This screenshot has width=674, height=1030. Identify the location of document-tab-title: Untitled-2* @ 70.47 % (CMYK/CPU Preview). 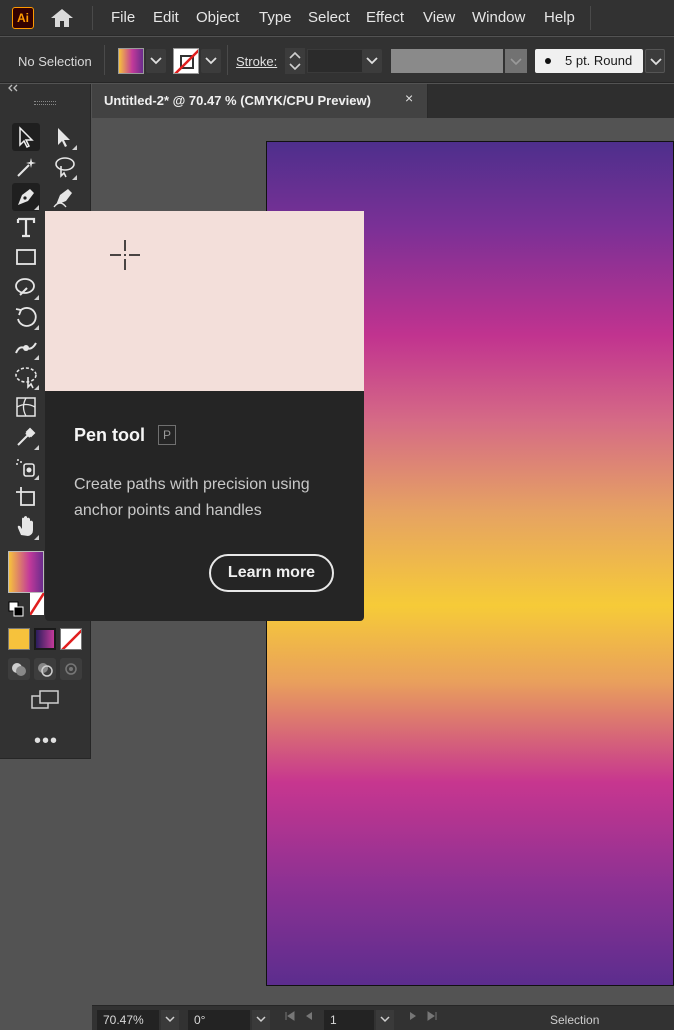
(237, 100).